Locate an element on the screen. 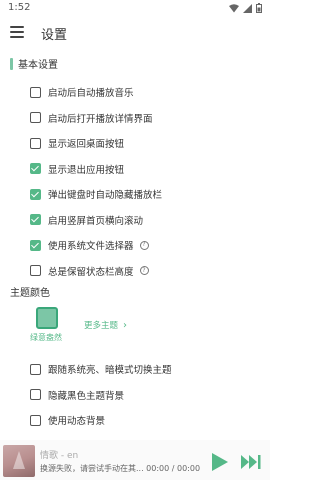  setting-row: 跟随系统亮、暗模式切换主题 is located at coordinates (101, 369).